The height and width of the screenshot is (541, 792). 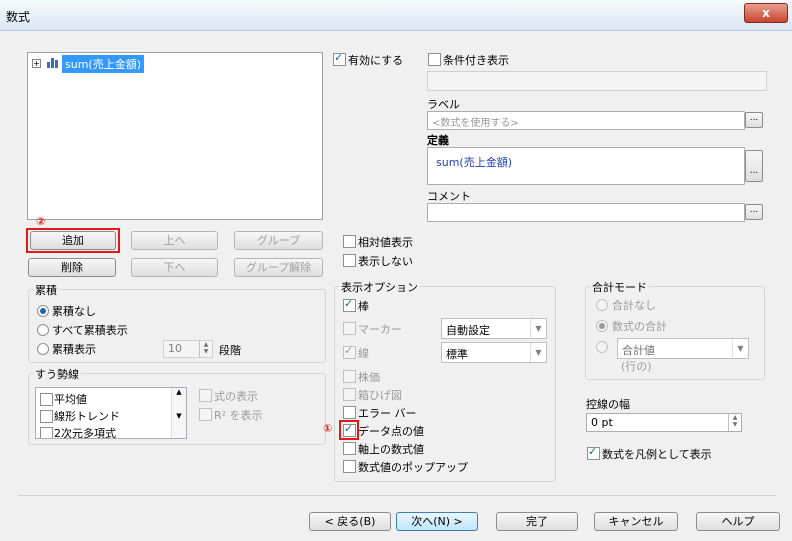 What do you see at coordinates (349, 304) in the screenshot?
I see `bar-checkbox` at bounding box center [349, 304].